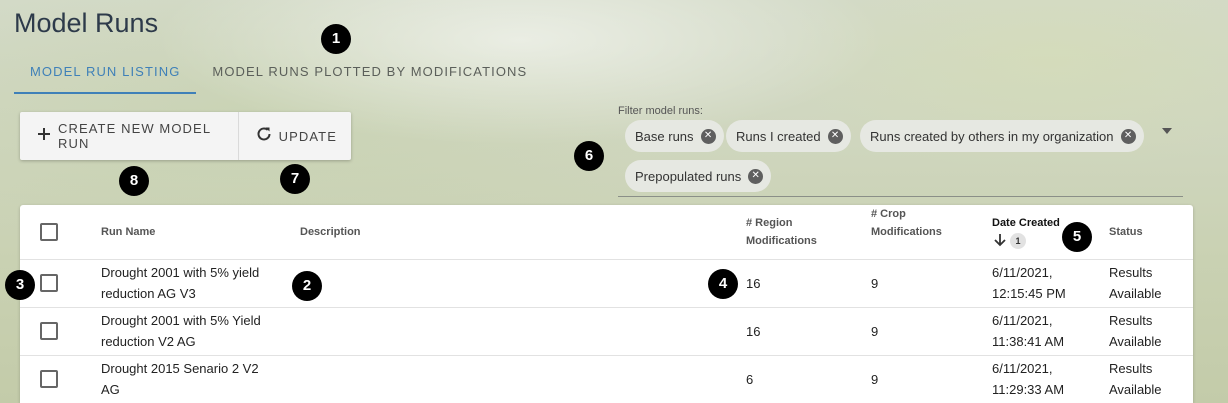  What do you see at coordinates (1000, 241) in the screenshot?
I see `arrow-down-icon` at bounding box center [1000, 241].